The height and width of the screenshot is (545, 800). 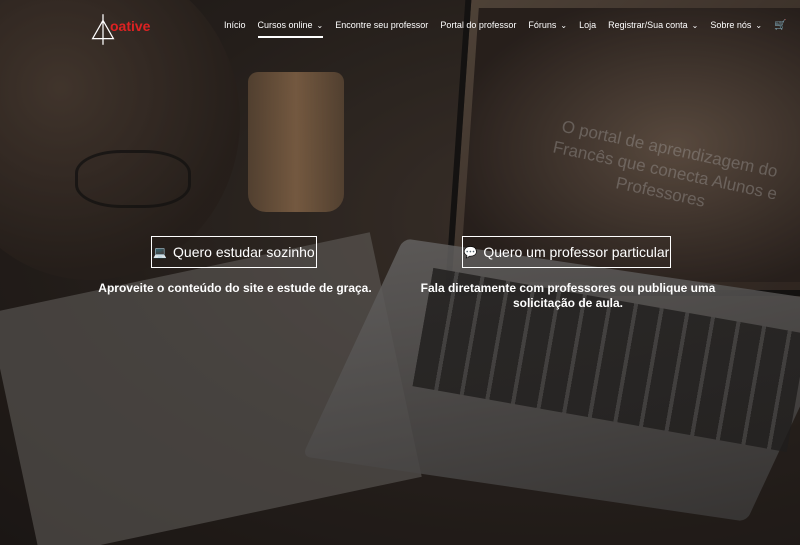 What do you see at coordinates (566, 252) in the screenshot?
I see `private-teacher-button: 💬 Quero um professor particular` at bounding box center [566, 252].